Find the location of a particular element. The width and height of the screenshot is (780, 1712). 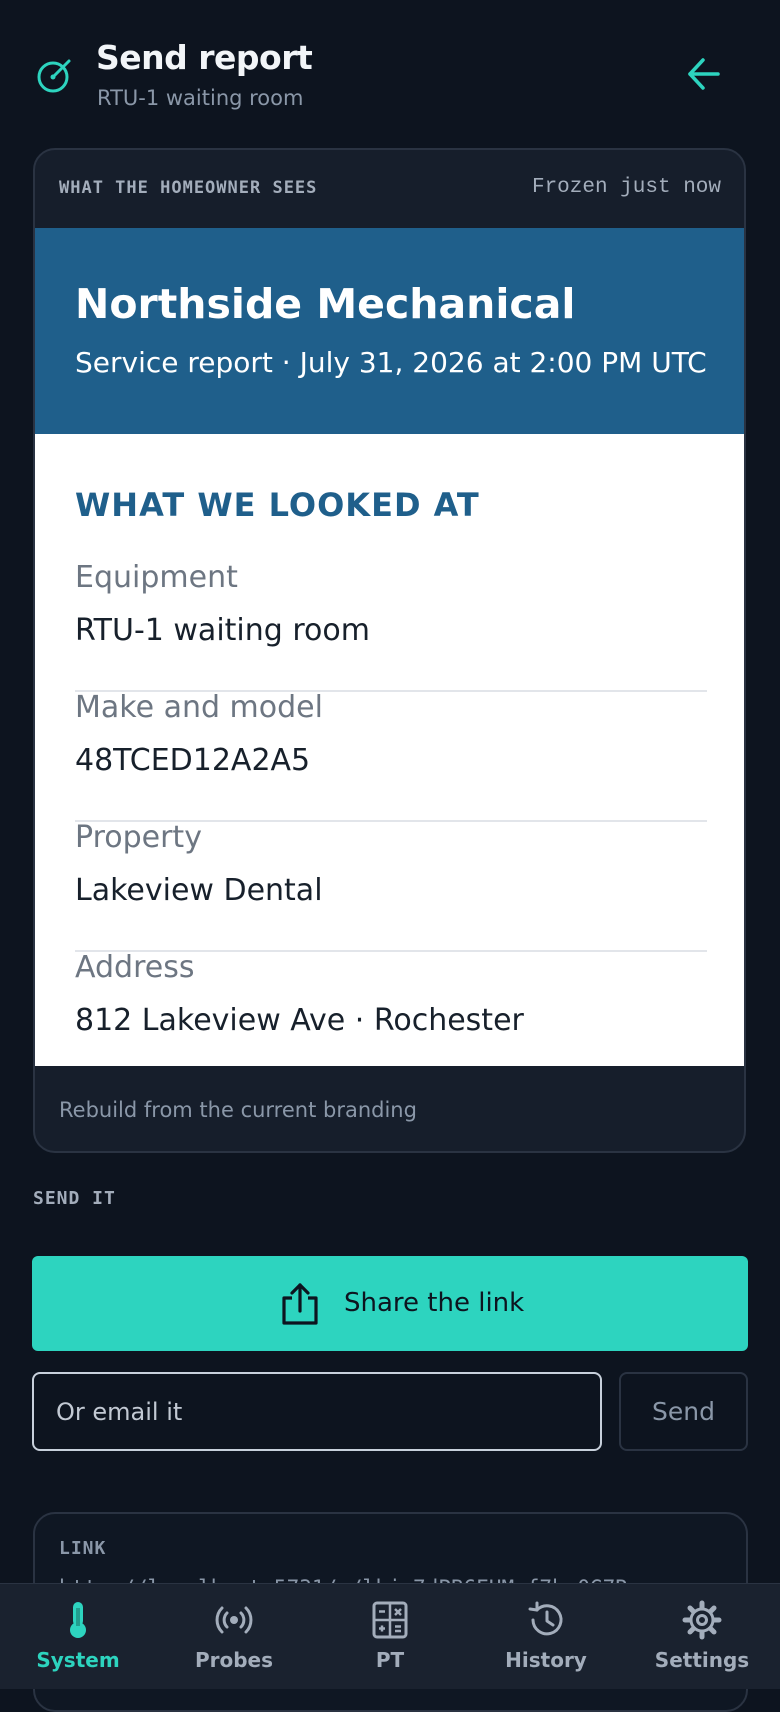

link-label: LINK is located at coordinates (83, 1548).